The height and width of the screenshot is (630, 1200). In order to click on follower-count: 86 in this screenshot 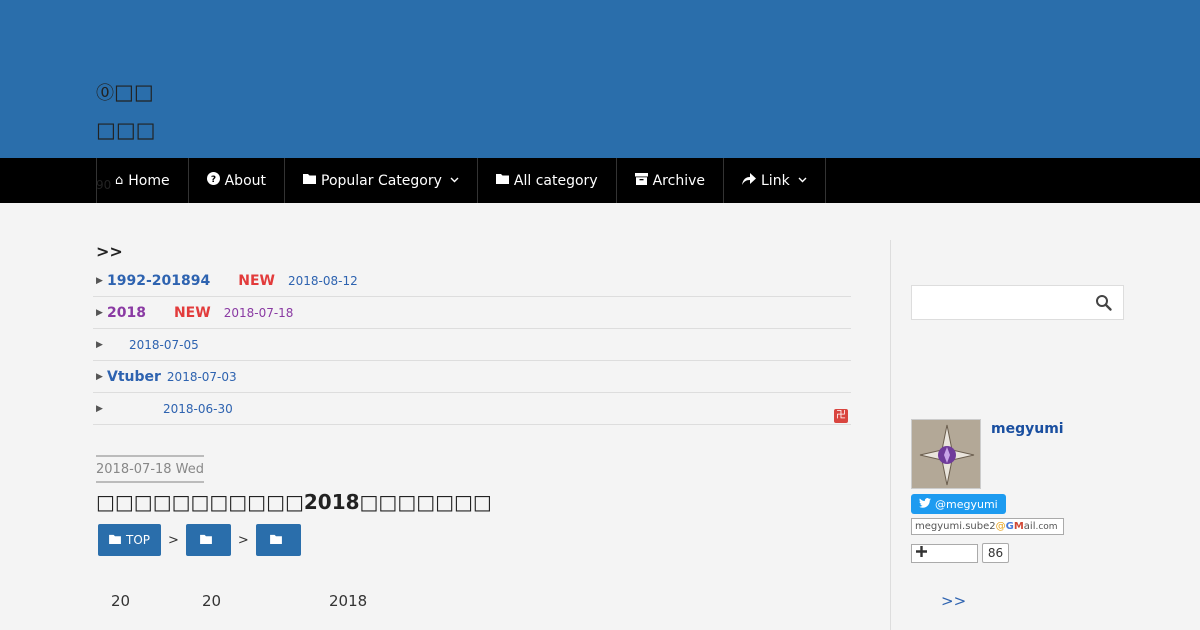, I will do `click(995, 553)`.